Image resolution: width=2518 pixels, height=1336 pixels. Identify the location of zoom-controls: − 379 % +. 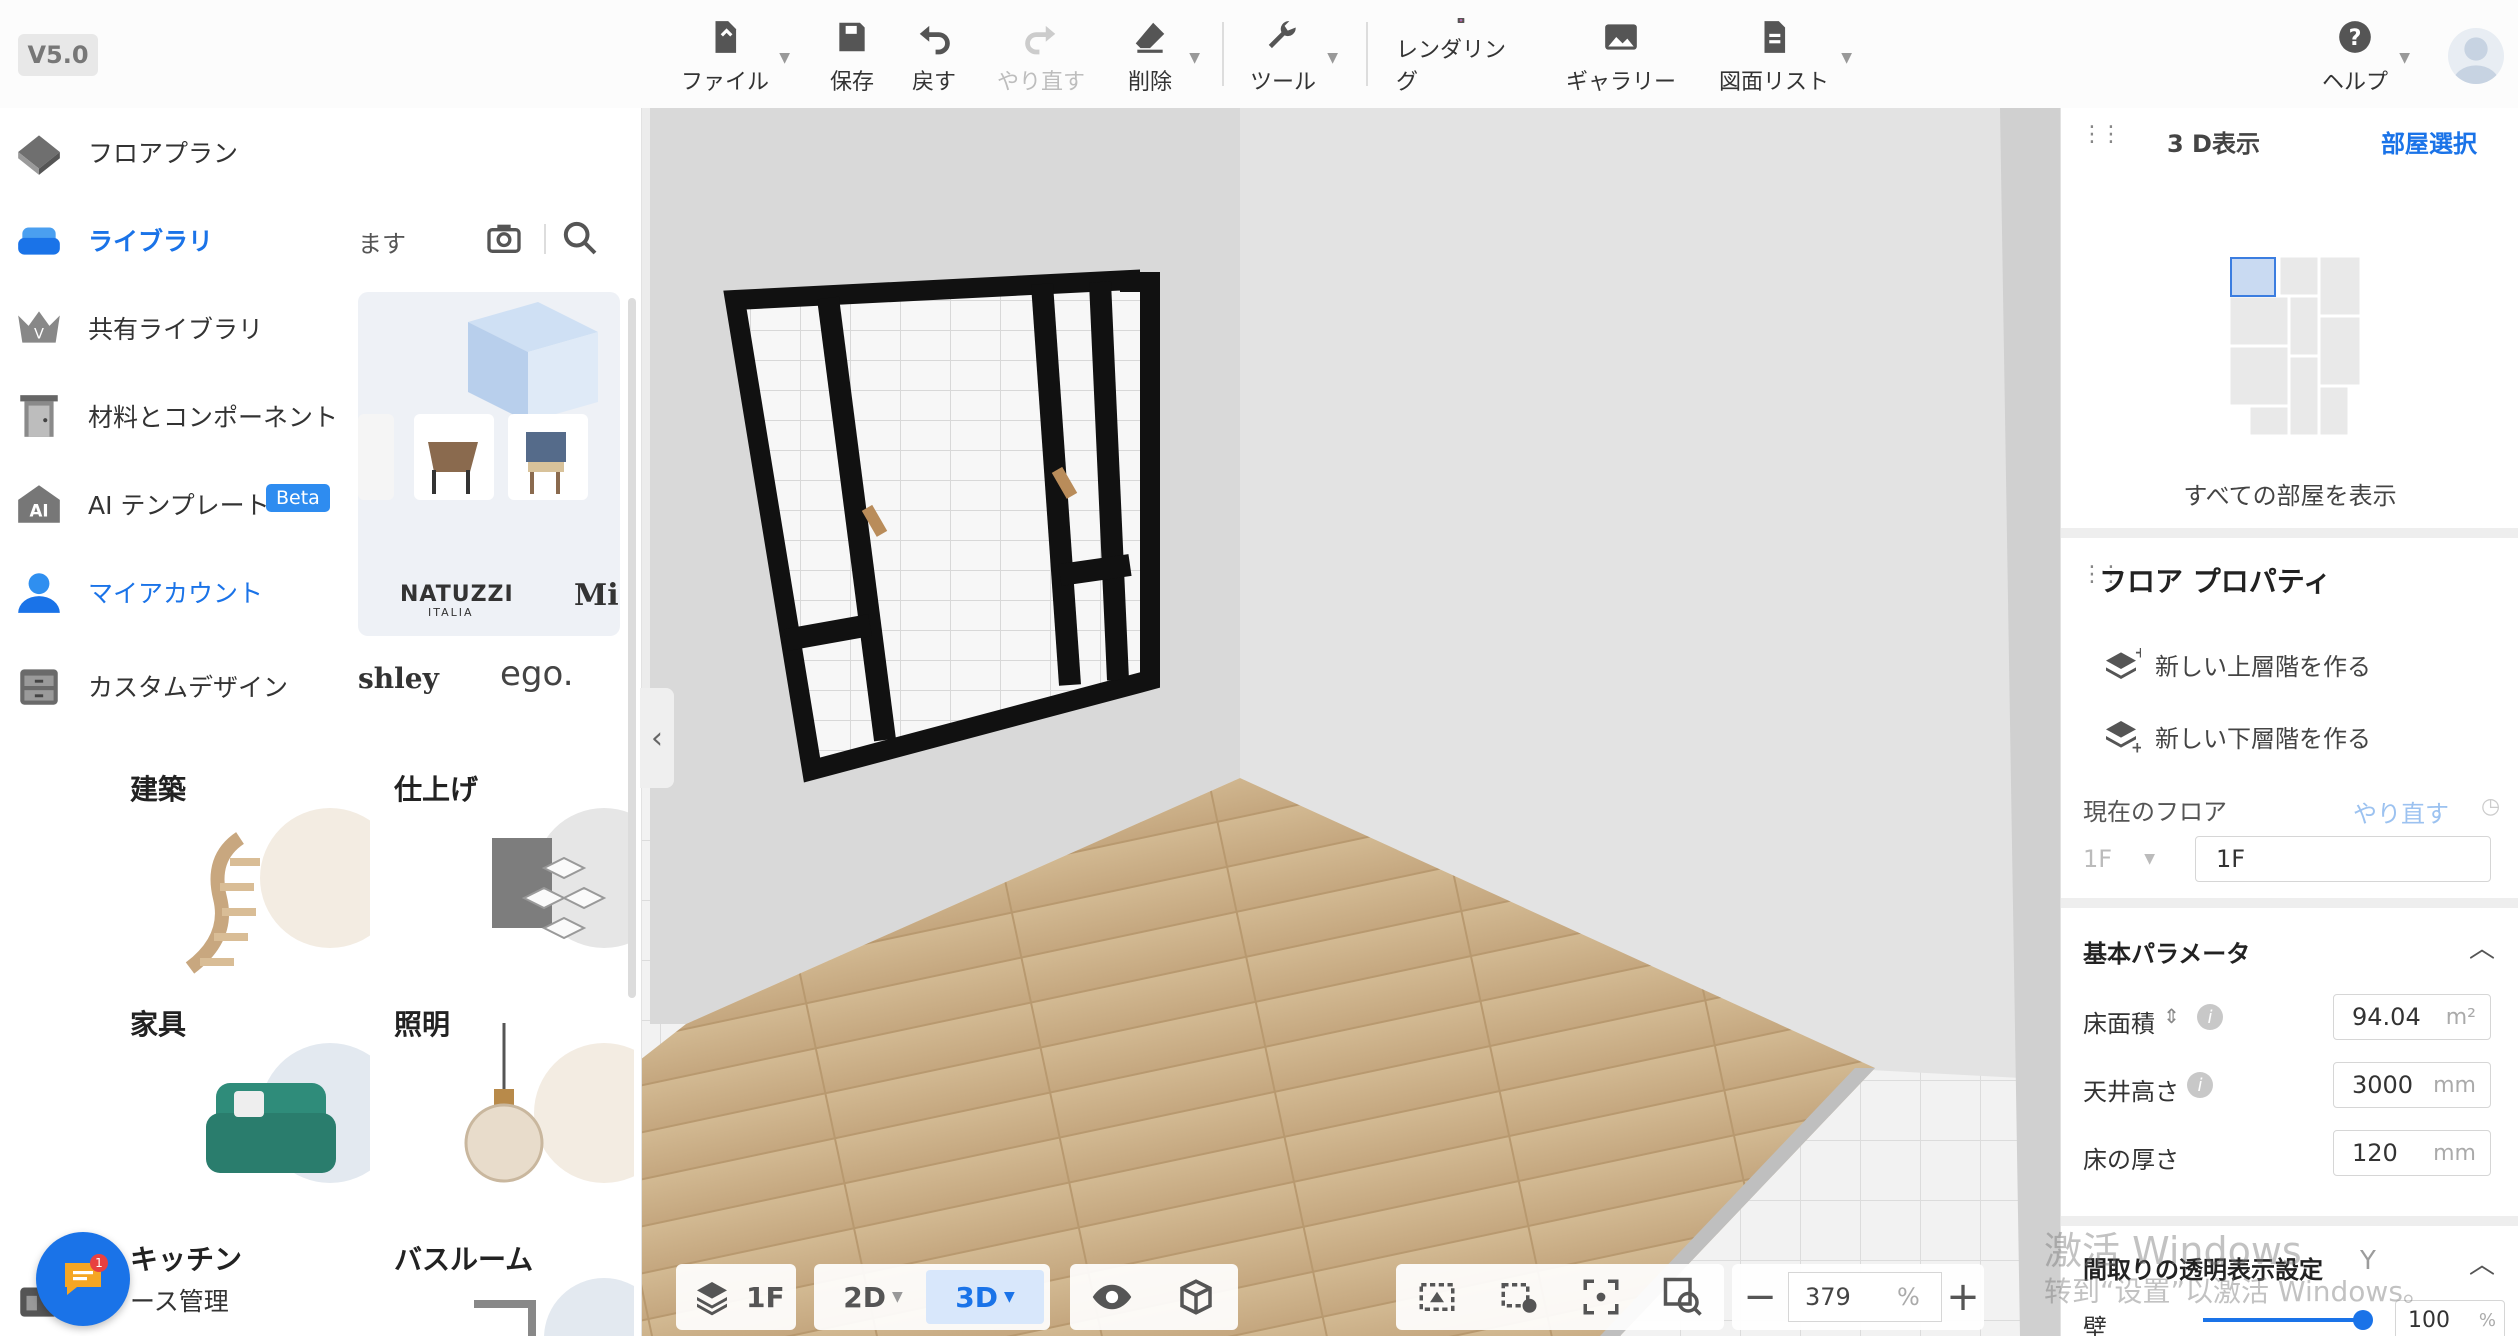
(1858, 1297).